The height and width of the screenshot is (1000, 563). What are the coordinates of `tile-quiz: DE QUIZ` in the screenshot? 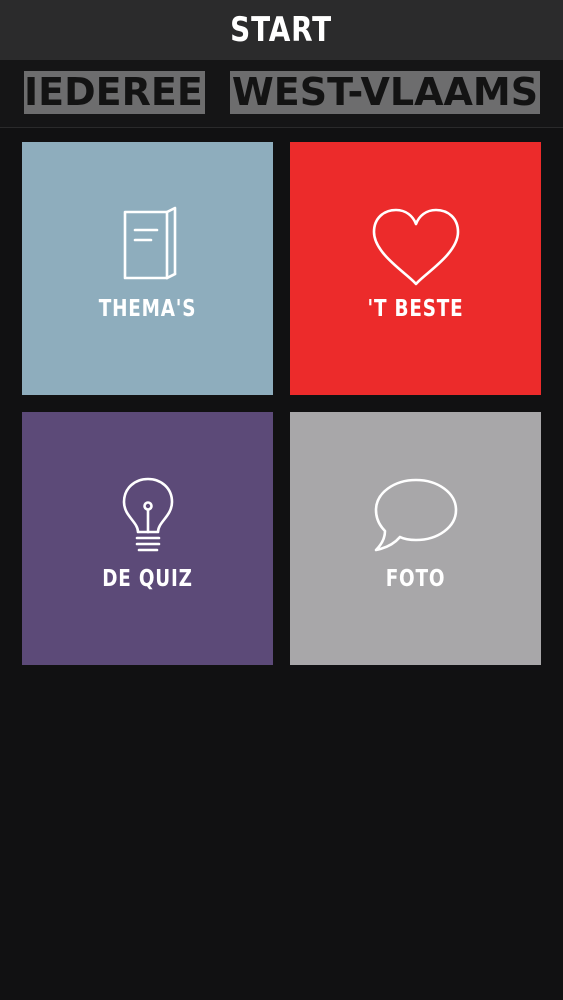 It's located at (147, 538).